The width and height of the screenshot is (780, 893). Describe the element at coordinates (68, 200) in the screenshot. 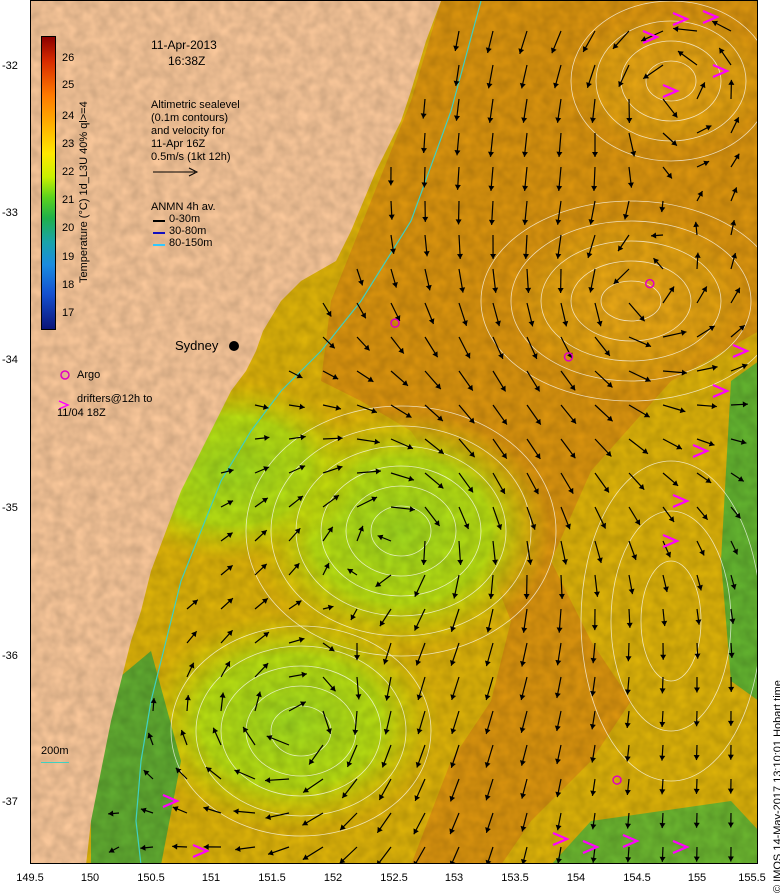

I see `colorbar-tick: 21` at that location.